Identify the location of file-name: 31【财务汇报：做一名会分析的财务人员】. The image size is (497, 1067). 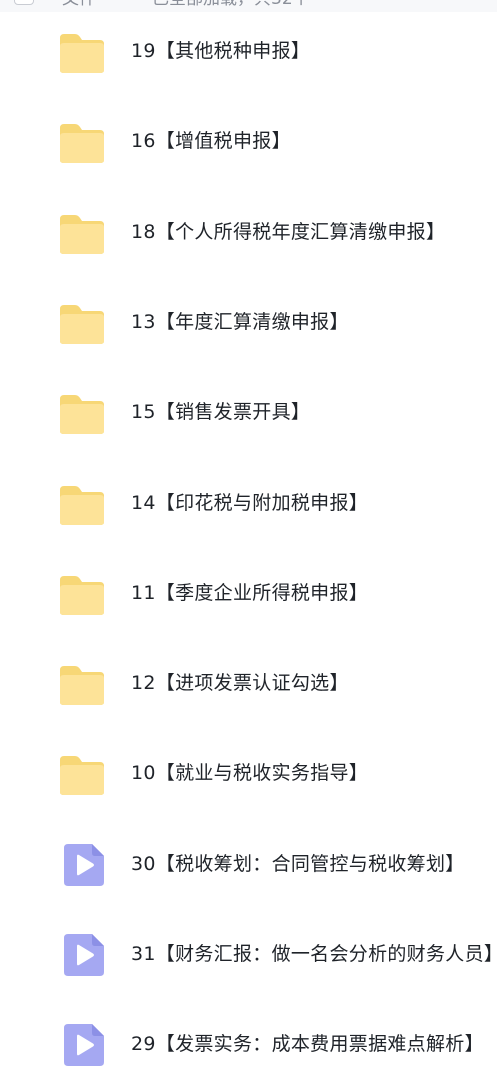
(314, 954).